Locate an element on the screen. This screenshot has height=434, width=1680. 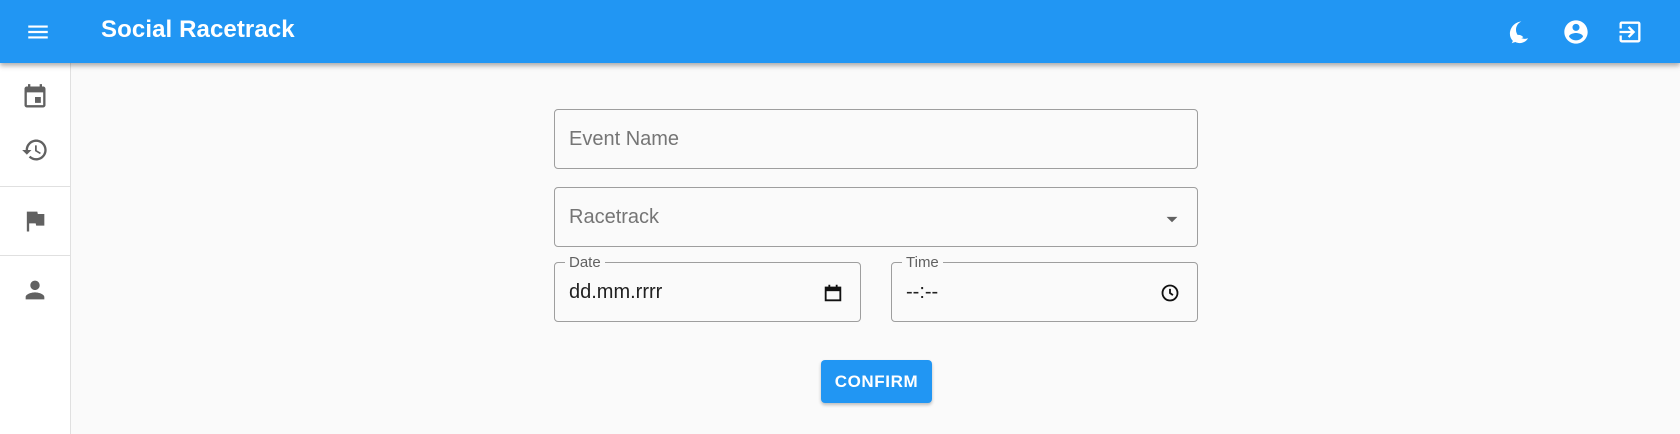
sidebar-item-racetracks is located at coordinates (35, 221).